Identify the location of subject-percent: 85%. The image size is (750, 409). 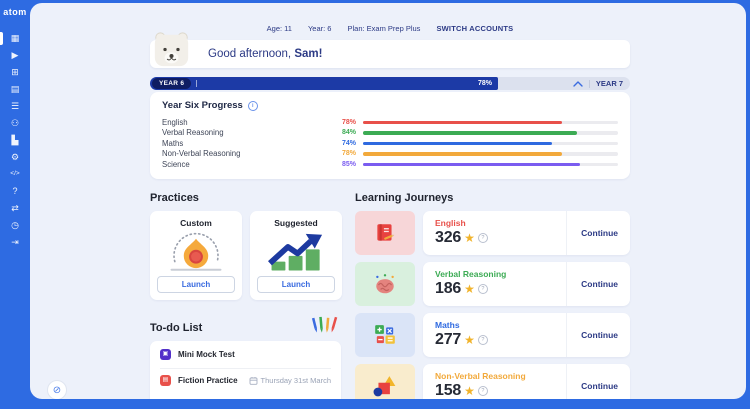
(348, 164).